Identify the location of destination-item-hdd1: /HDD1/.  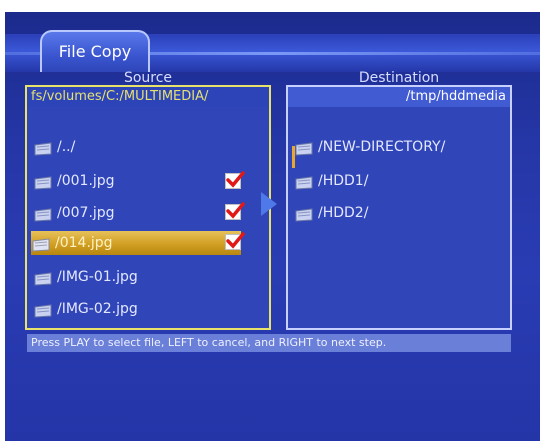
(394, 181).